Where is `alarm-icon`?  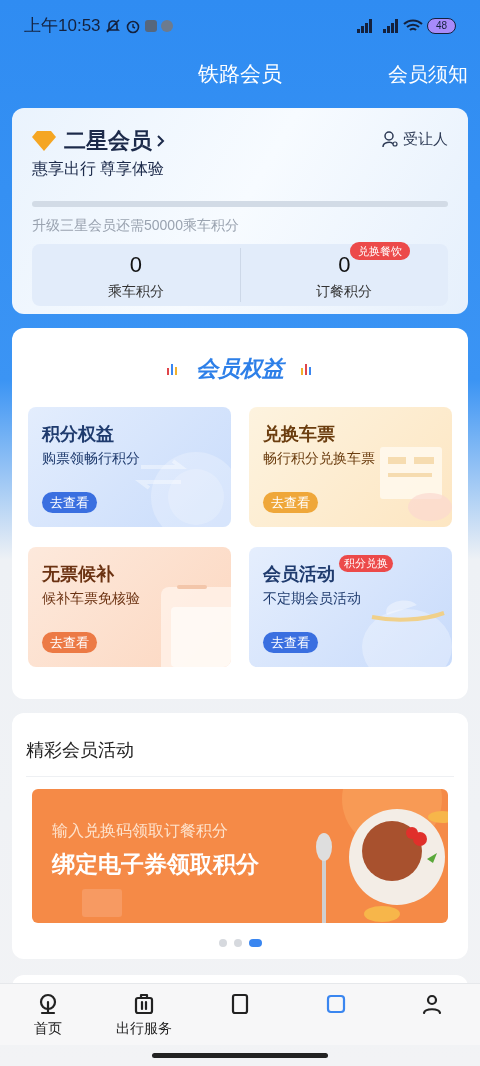
alarm-icon is located at coordinates (132, 26).